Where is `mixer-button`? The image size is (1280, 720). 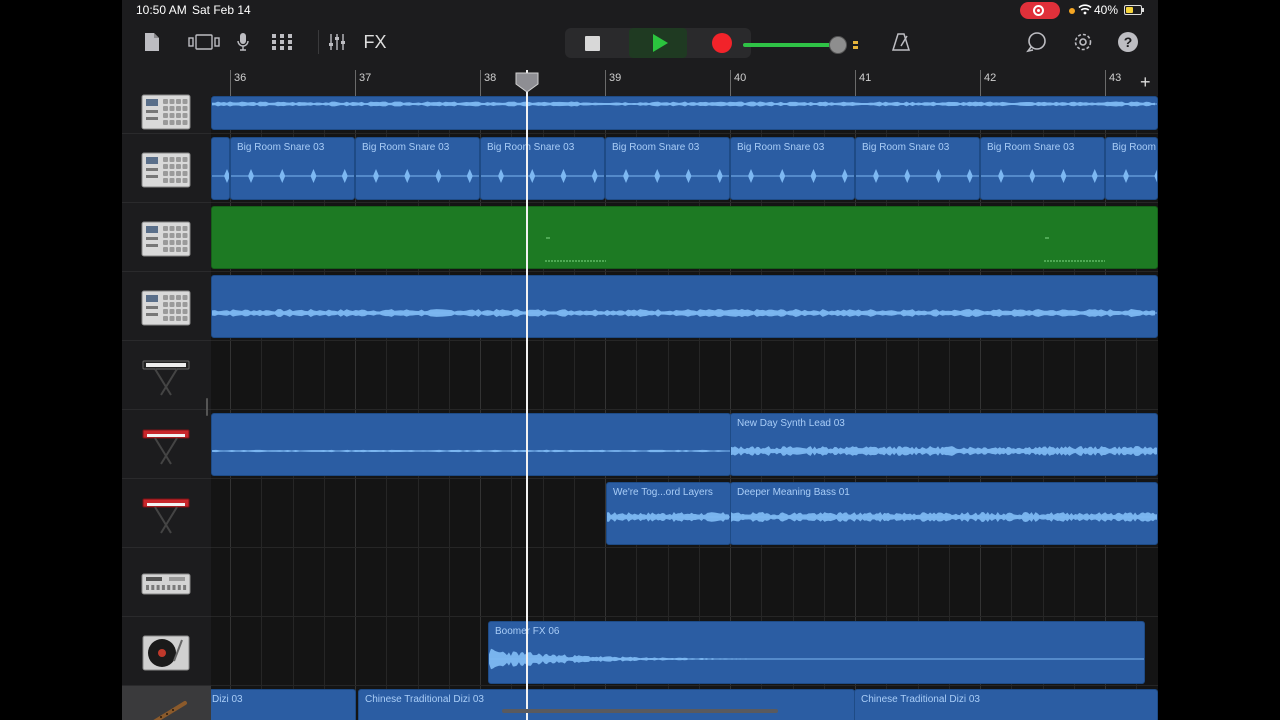 mixer-button is located at coordinates (337, 42).